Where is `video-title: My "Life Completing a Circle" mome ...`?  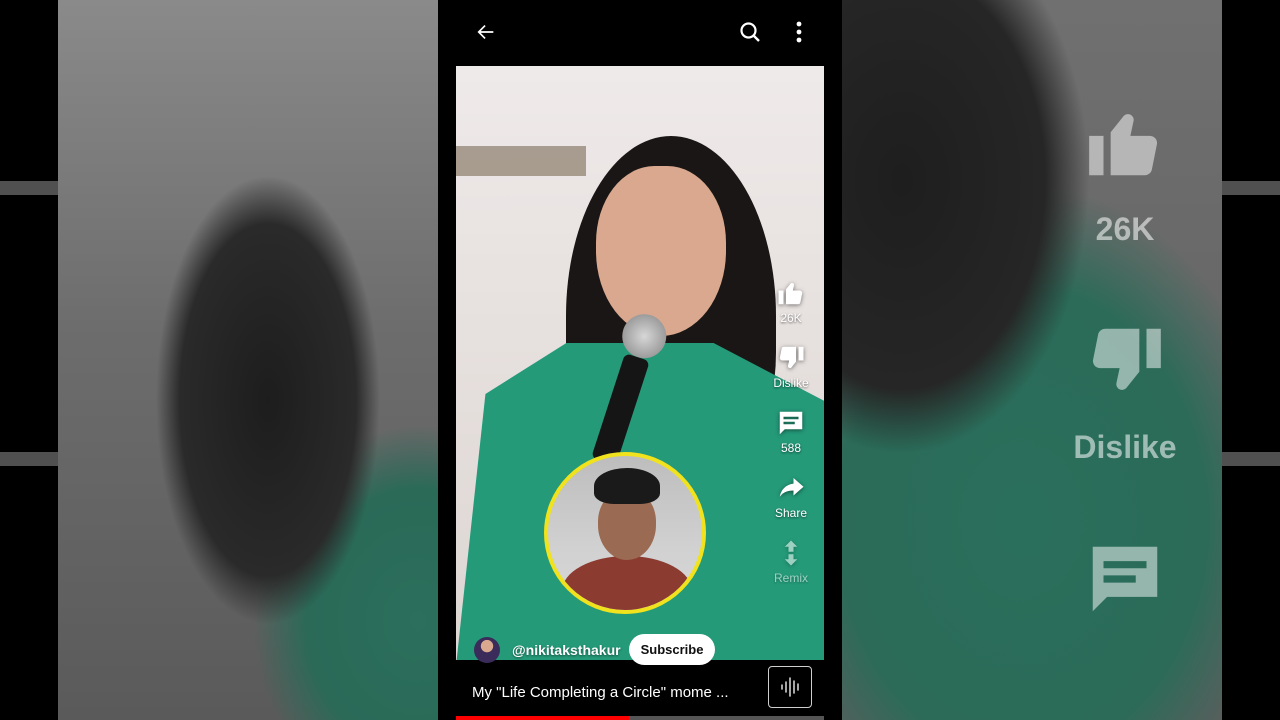
video-title: My "Life Completing a Circle" mome ... is located at coordinates (612, 692).